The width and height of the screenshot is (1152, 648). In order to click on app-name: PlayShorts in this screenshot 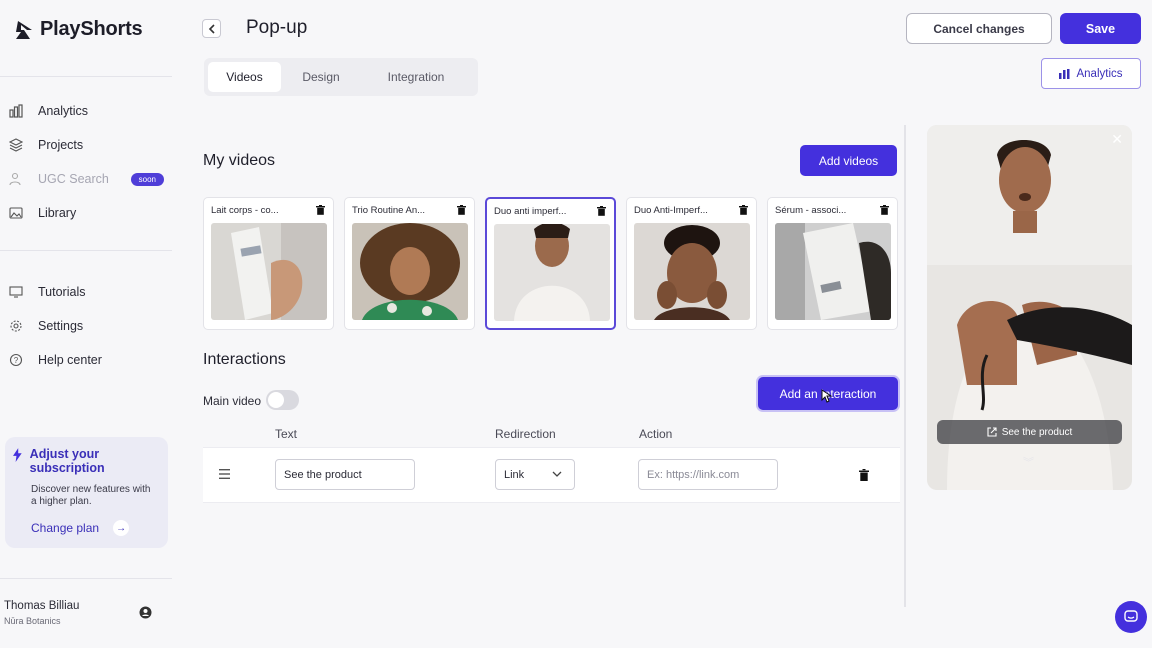, I will do `click(91, 29)`.